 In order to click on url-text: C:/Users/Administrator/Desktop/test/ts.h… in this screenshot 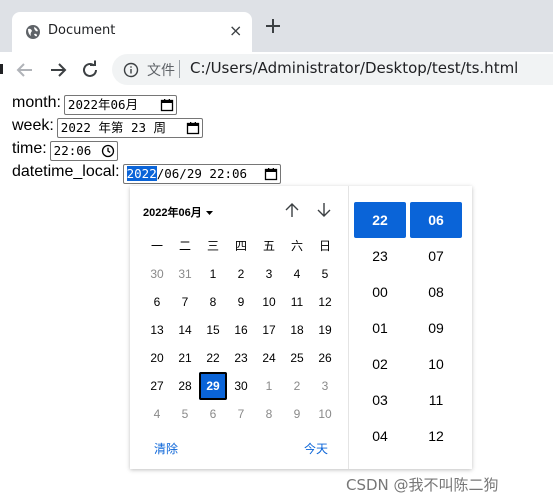, I will do `click(354, 68)`.